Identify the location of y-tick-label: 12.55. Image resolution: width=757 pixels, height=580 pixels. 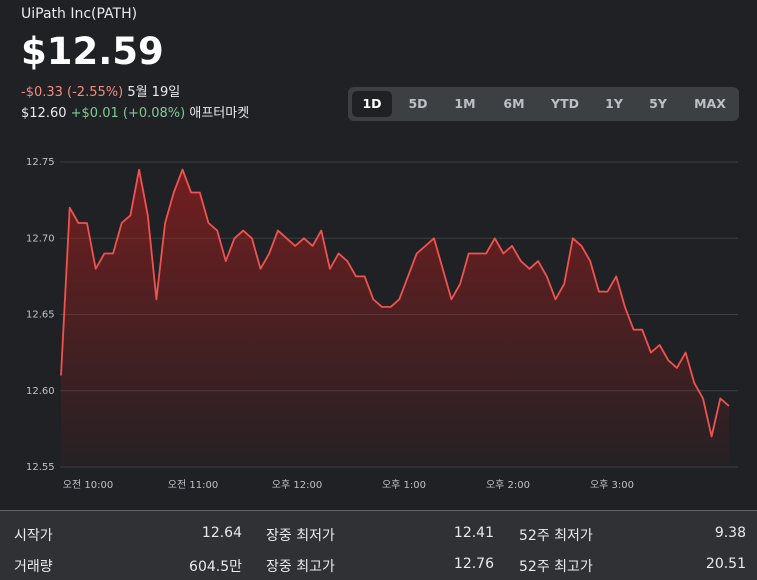
(40, 467).